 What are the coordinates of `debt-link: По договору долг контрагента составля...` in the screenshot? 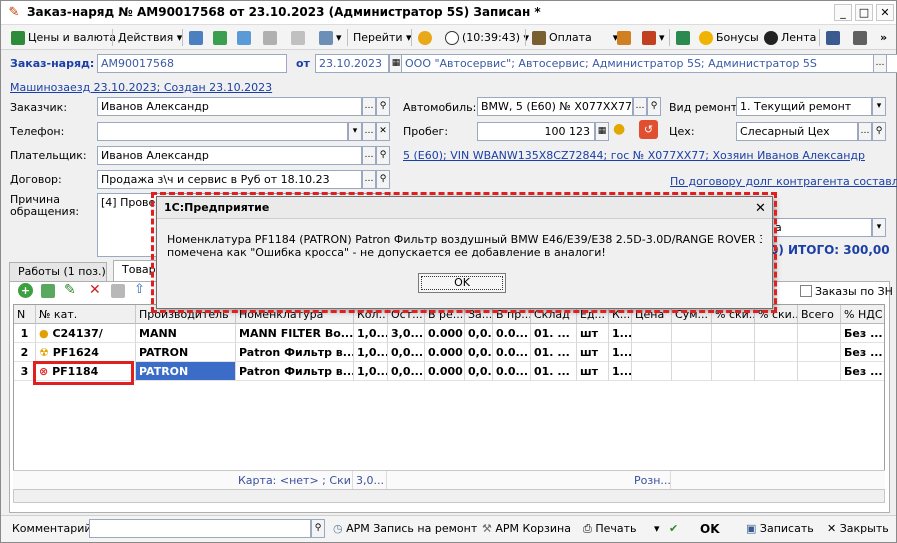 It's located at (783, 181).